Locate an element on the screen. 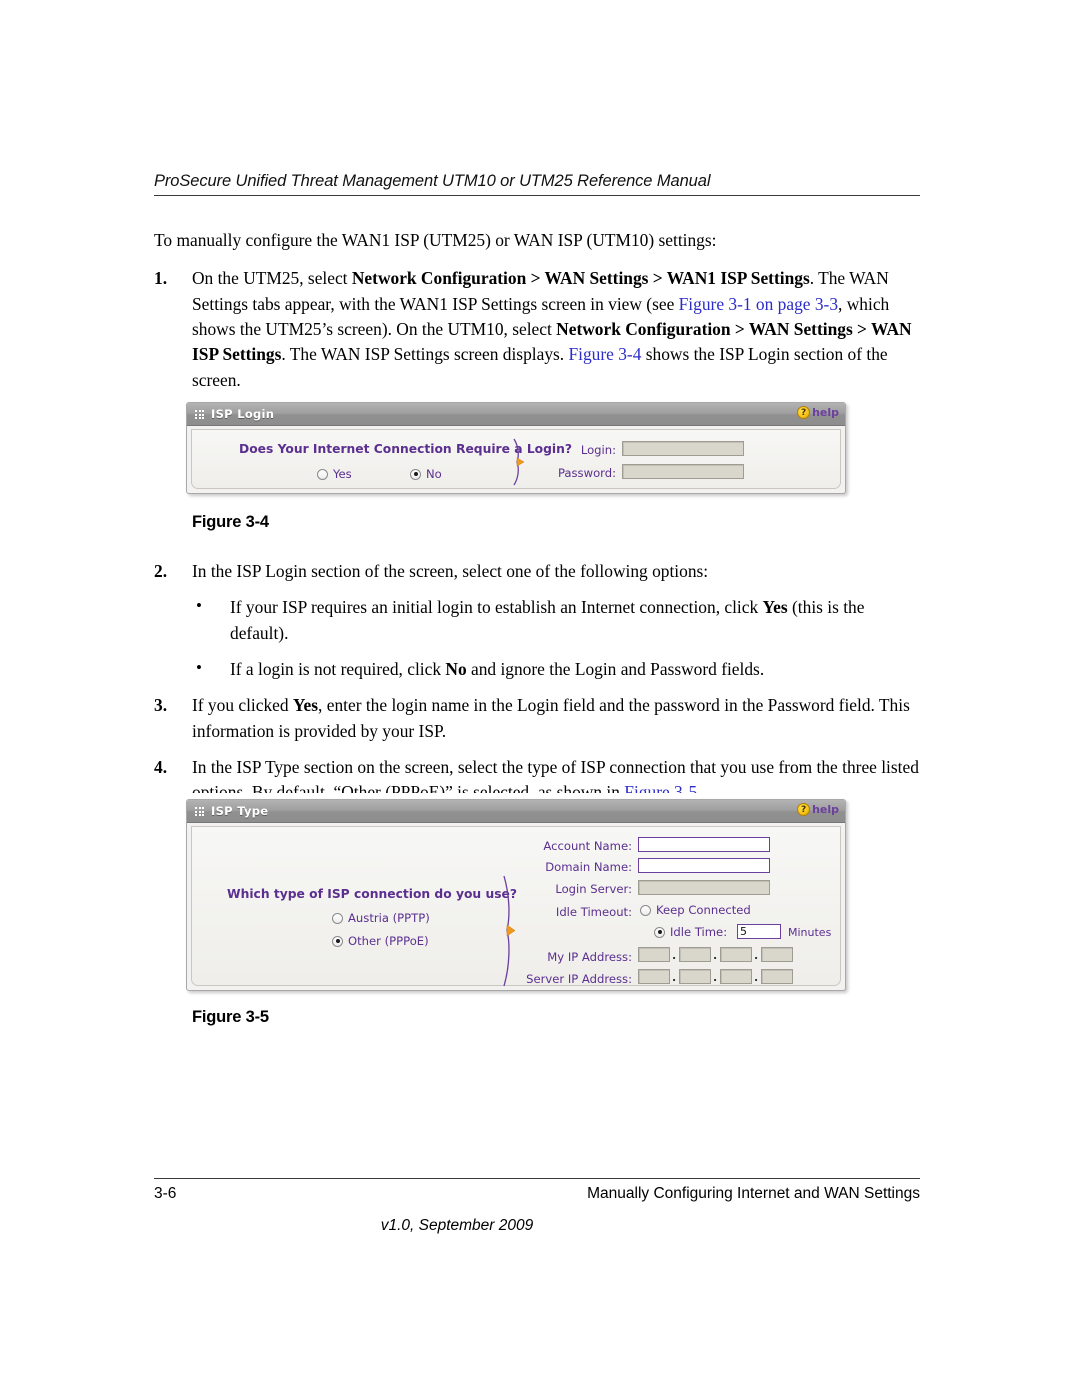 The image size is (1080, 1397). footer-version: v1.0, September 2009 is located at coordinates (457, 1225).